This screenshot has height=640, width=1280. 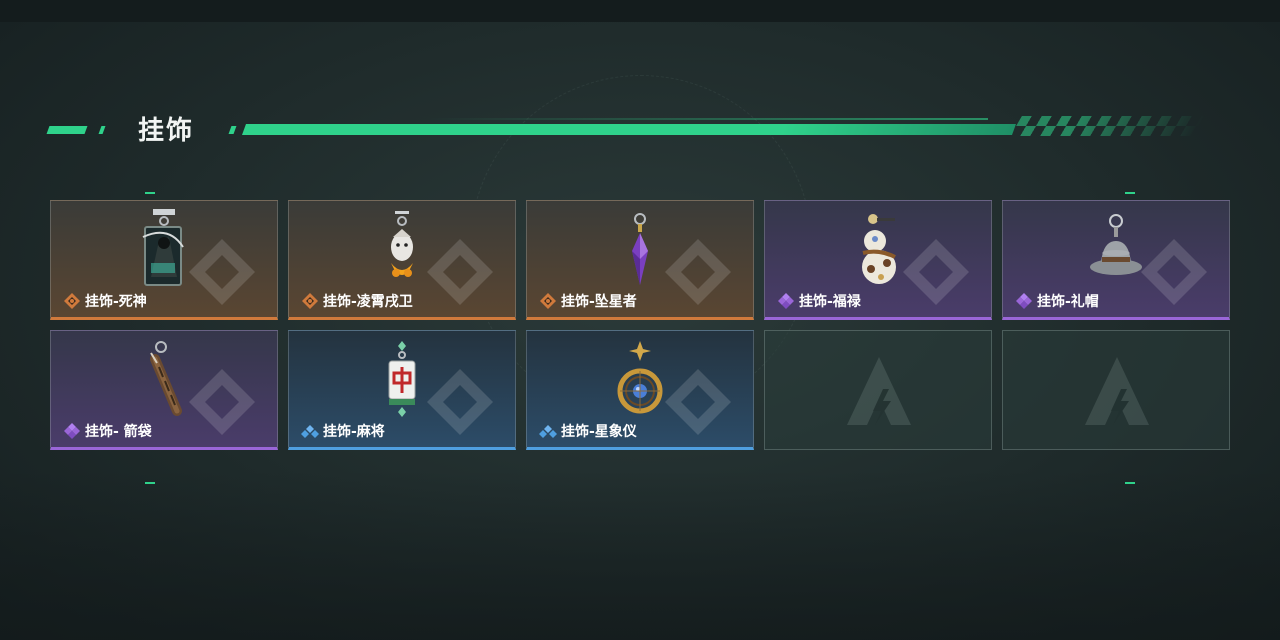 I want to click on purple-crystal-charm-icon, so click(x=640, y=249).